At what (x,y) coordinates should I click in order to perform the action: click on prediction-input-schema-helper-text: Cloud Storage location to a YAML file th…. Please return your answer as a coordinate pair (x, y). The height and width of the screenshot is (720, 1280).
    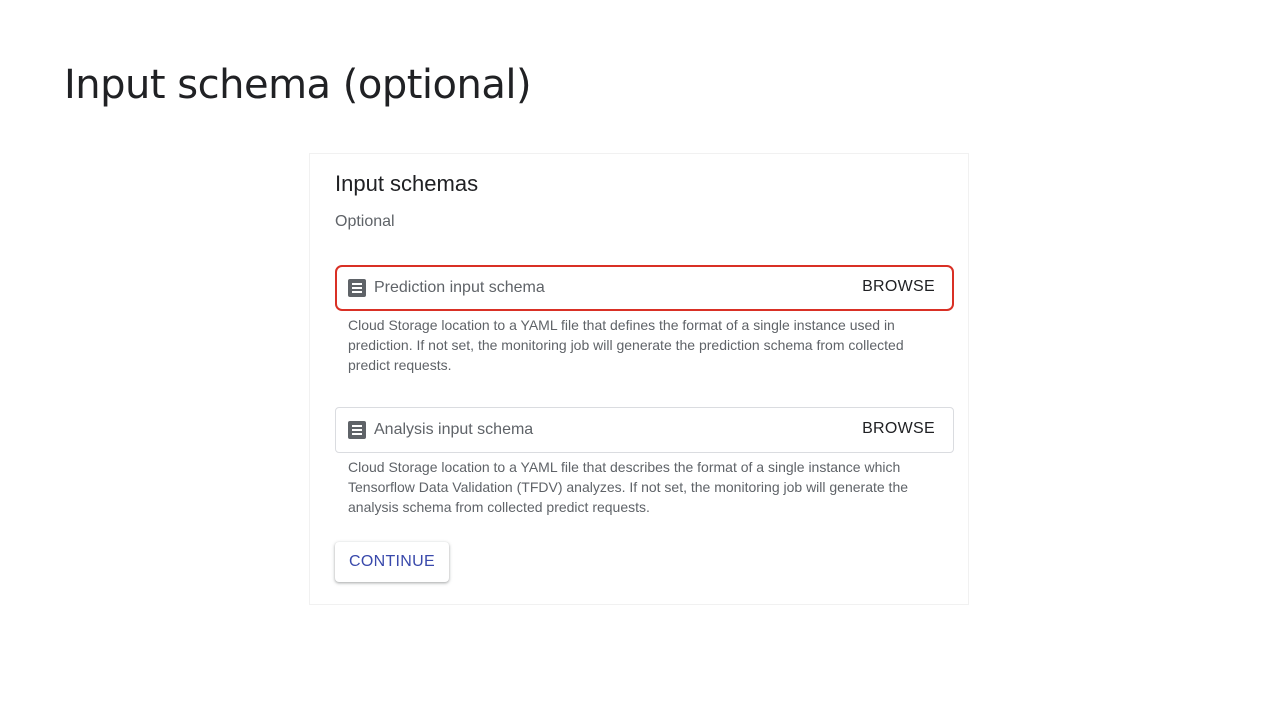
    Looking at the image, I should click on (626, 345).